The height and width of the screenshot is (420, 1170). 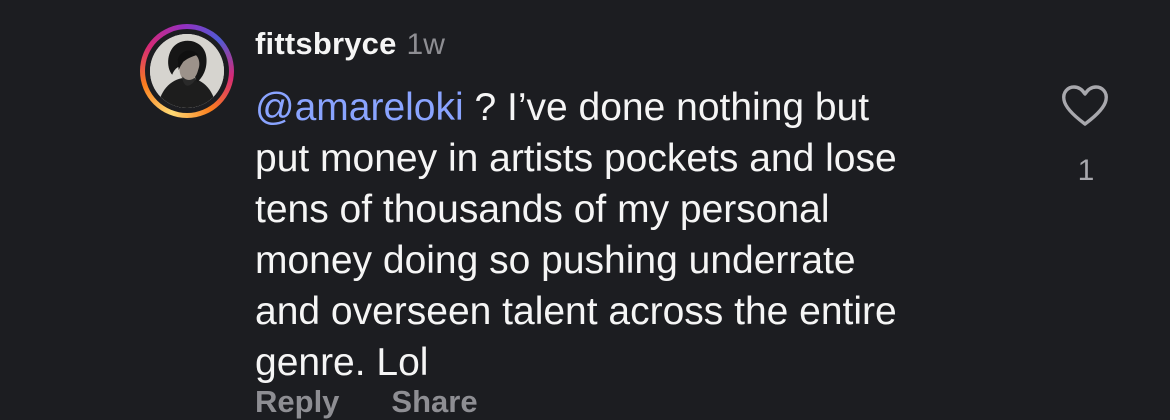 I want to click on like-area: 1, so click(x=1086, y=144).